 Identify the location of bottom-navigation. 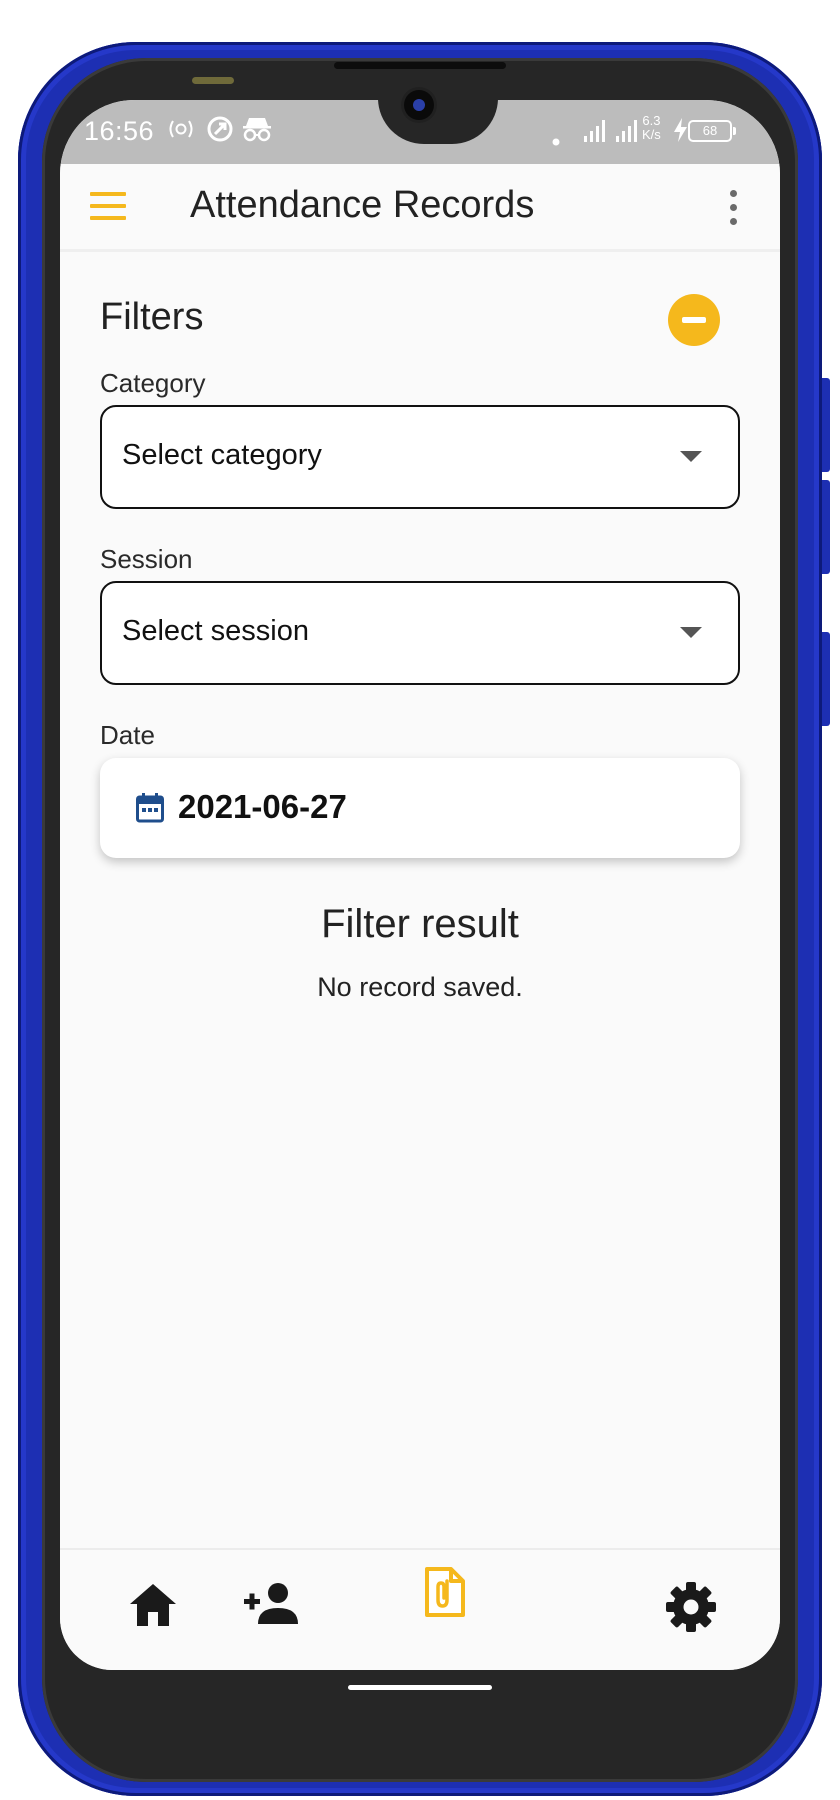
(420, 1609).